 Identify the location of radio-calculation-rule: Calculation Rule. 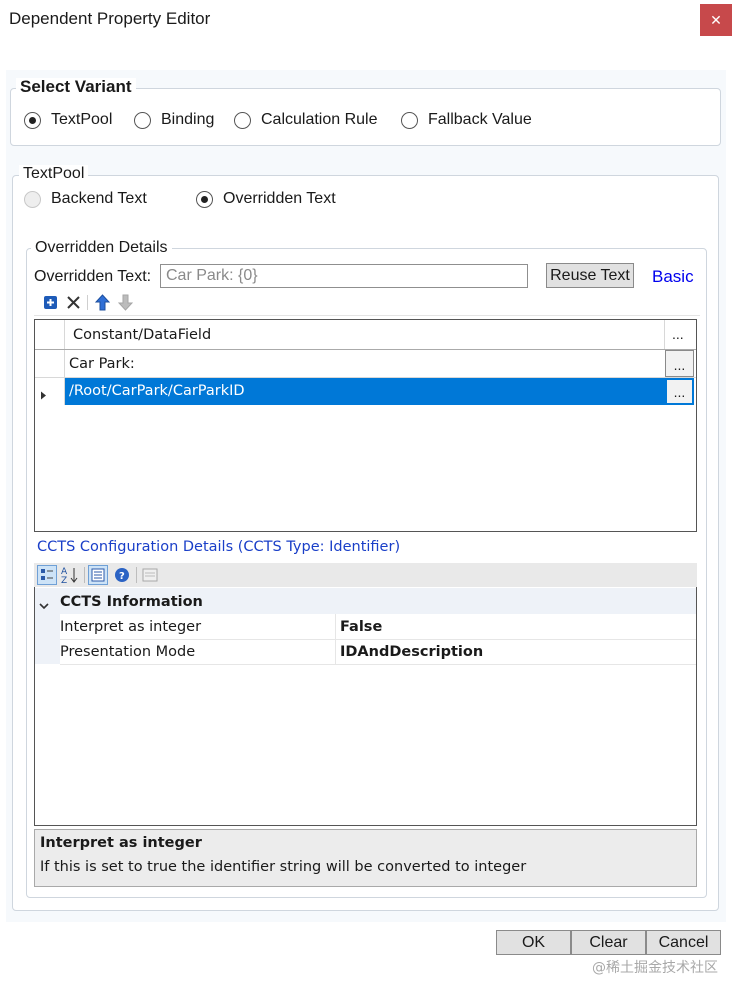
(306, 120).